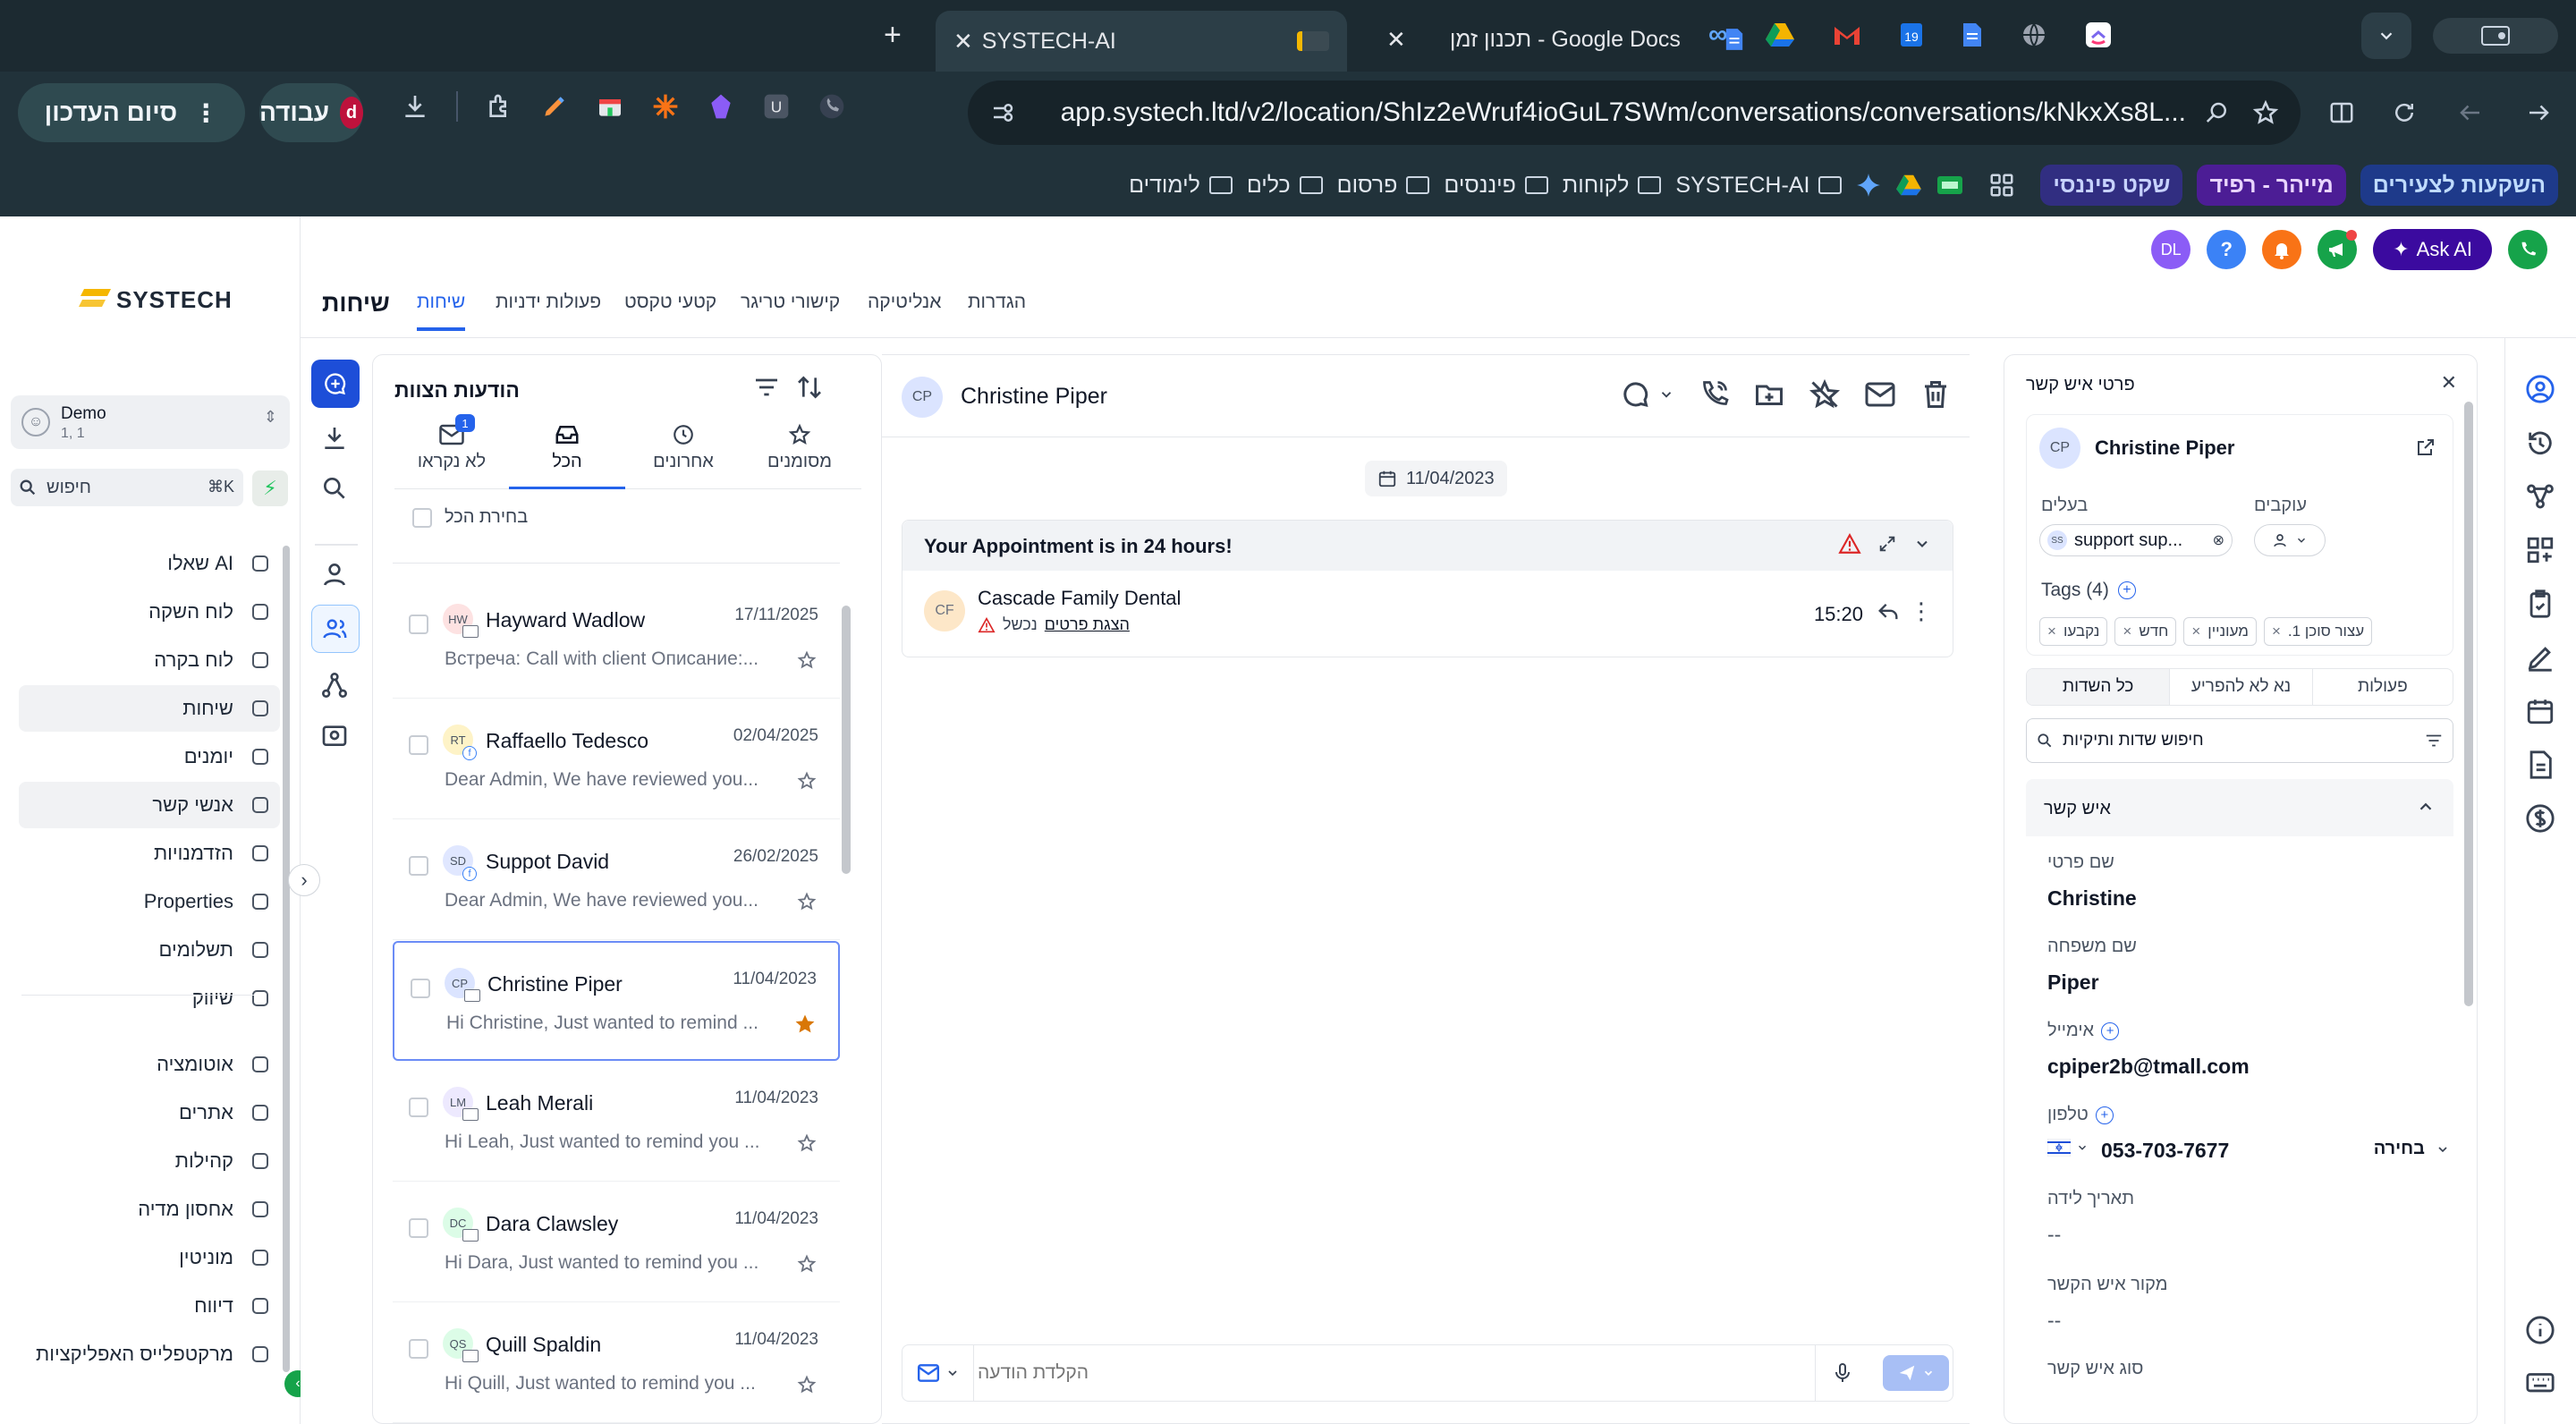 Image resolution: width=2576 pixels, height=1424 pixels. I want to click on tab-recent: אחרונים, so click(683, 456).